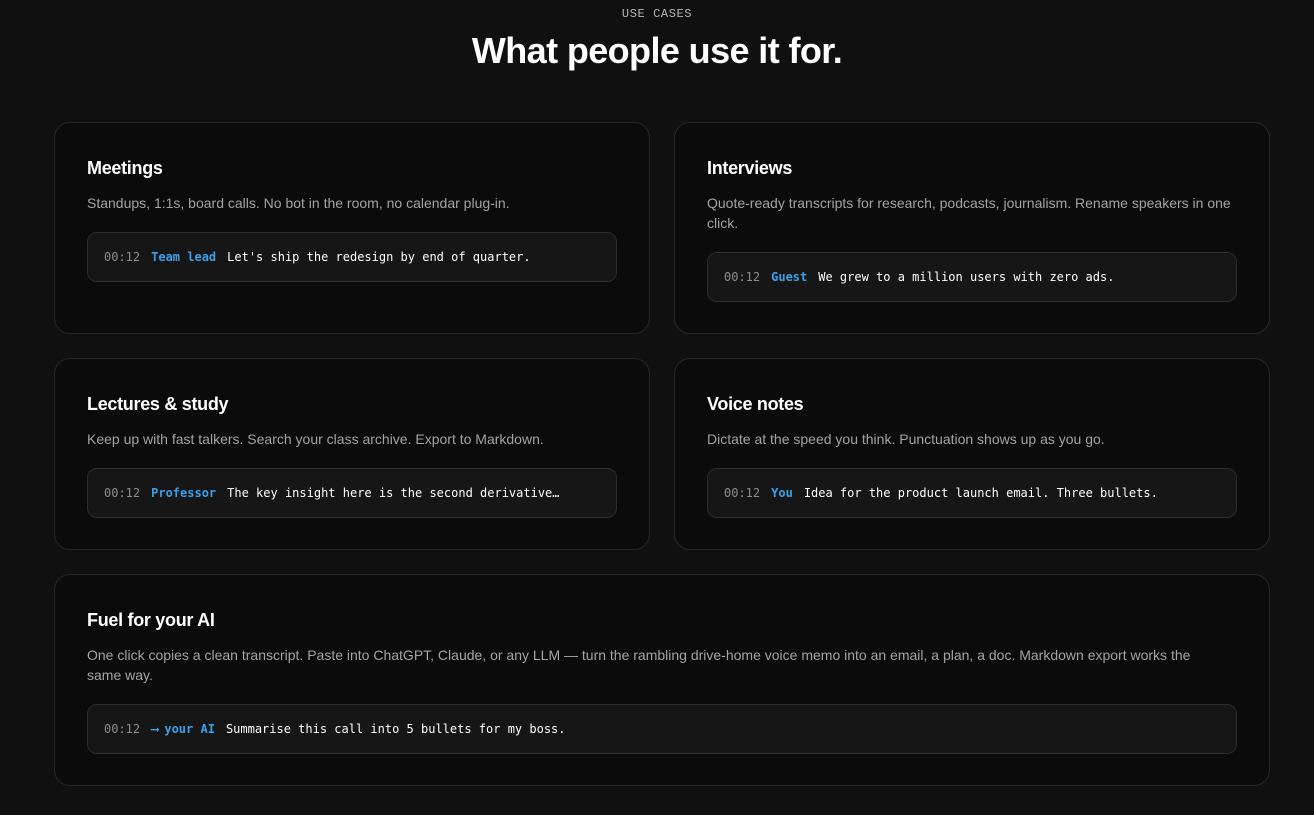  What do you see at coordinates (155, 729) in the screenshot?
I see `arrow-right-icon: ⟶` at bounding box center [155, 729].